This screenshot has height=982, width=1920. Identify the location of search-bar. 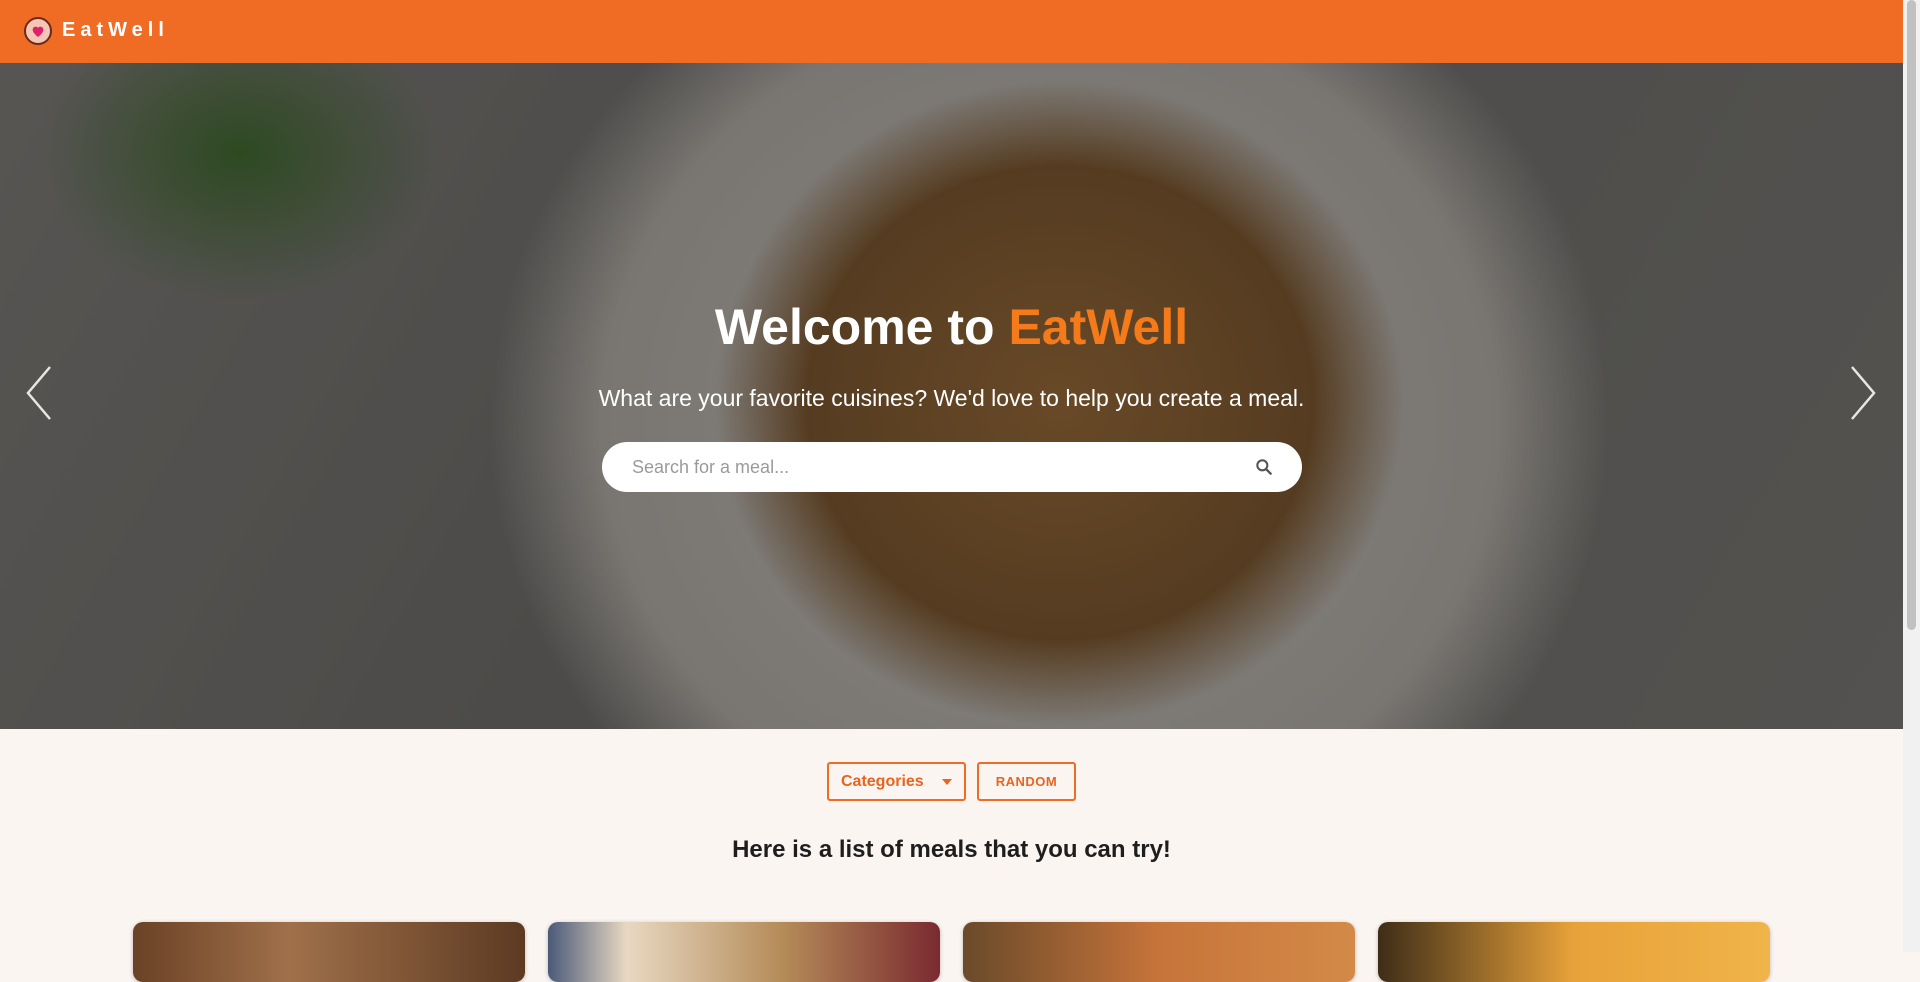
(952, 467).